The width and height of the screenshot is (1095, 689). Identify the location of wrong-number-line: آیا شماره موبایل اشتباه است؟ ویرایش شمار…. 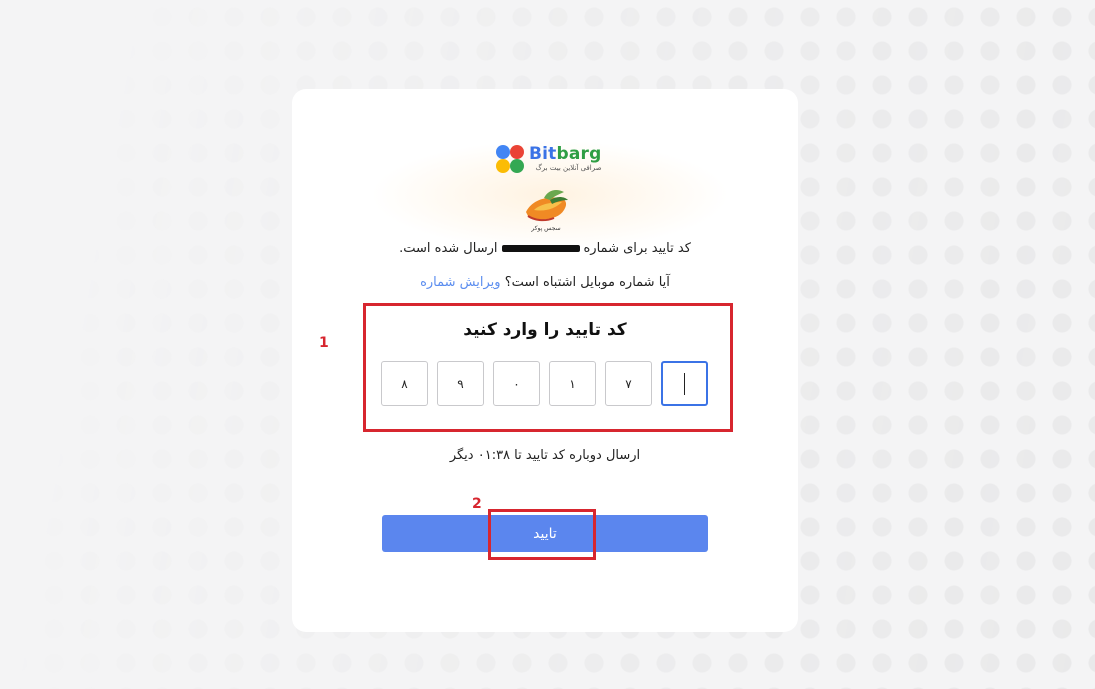
(545, 282).